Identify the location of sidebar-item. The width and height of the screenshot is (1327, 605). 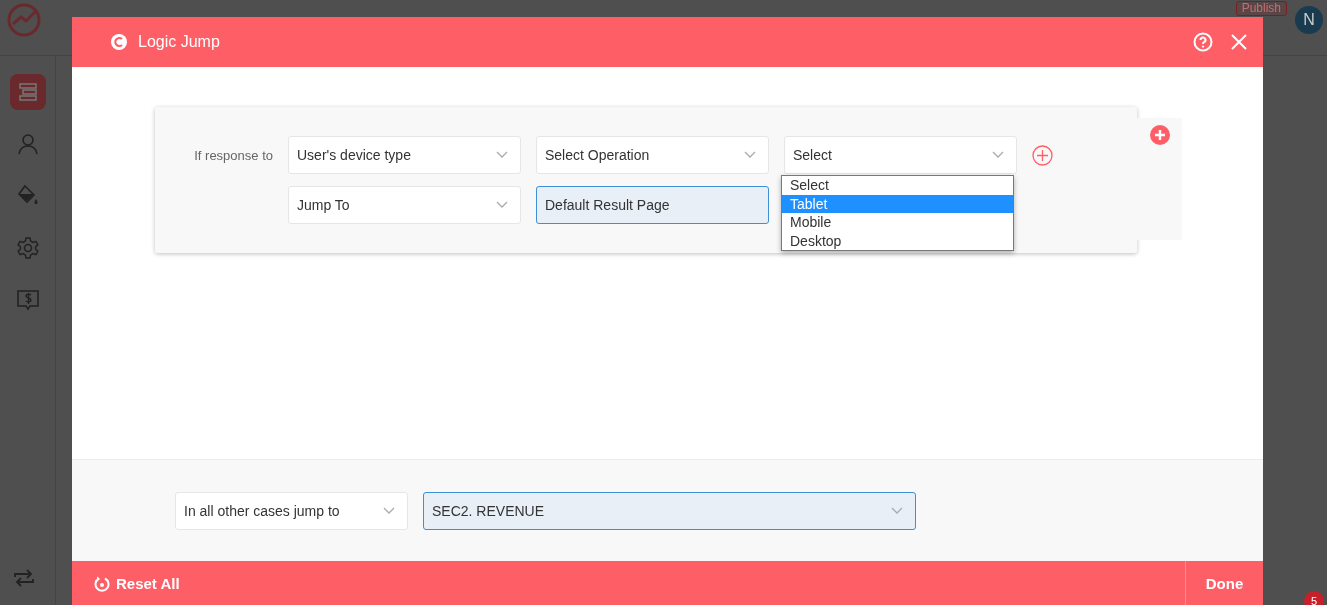
(27, 92).